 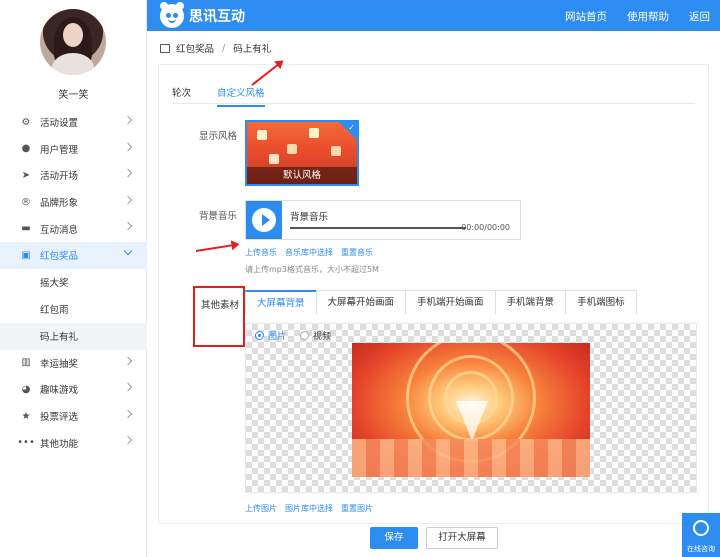 I want to click on message-icon: ▬, so click(x=26, y=229).